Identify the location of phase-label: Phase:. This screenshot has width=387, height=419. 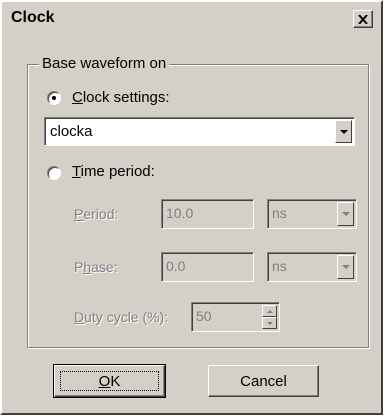
(96, 267).